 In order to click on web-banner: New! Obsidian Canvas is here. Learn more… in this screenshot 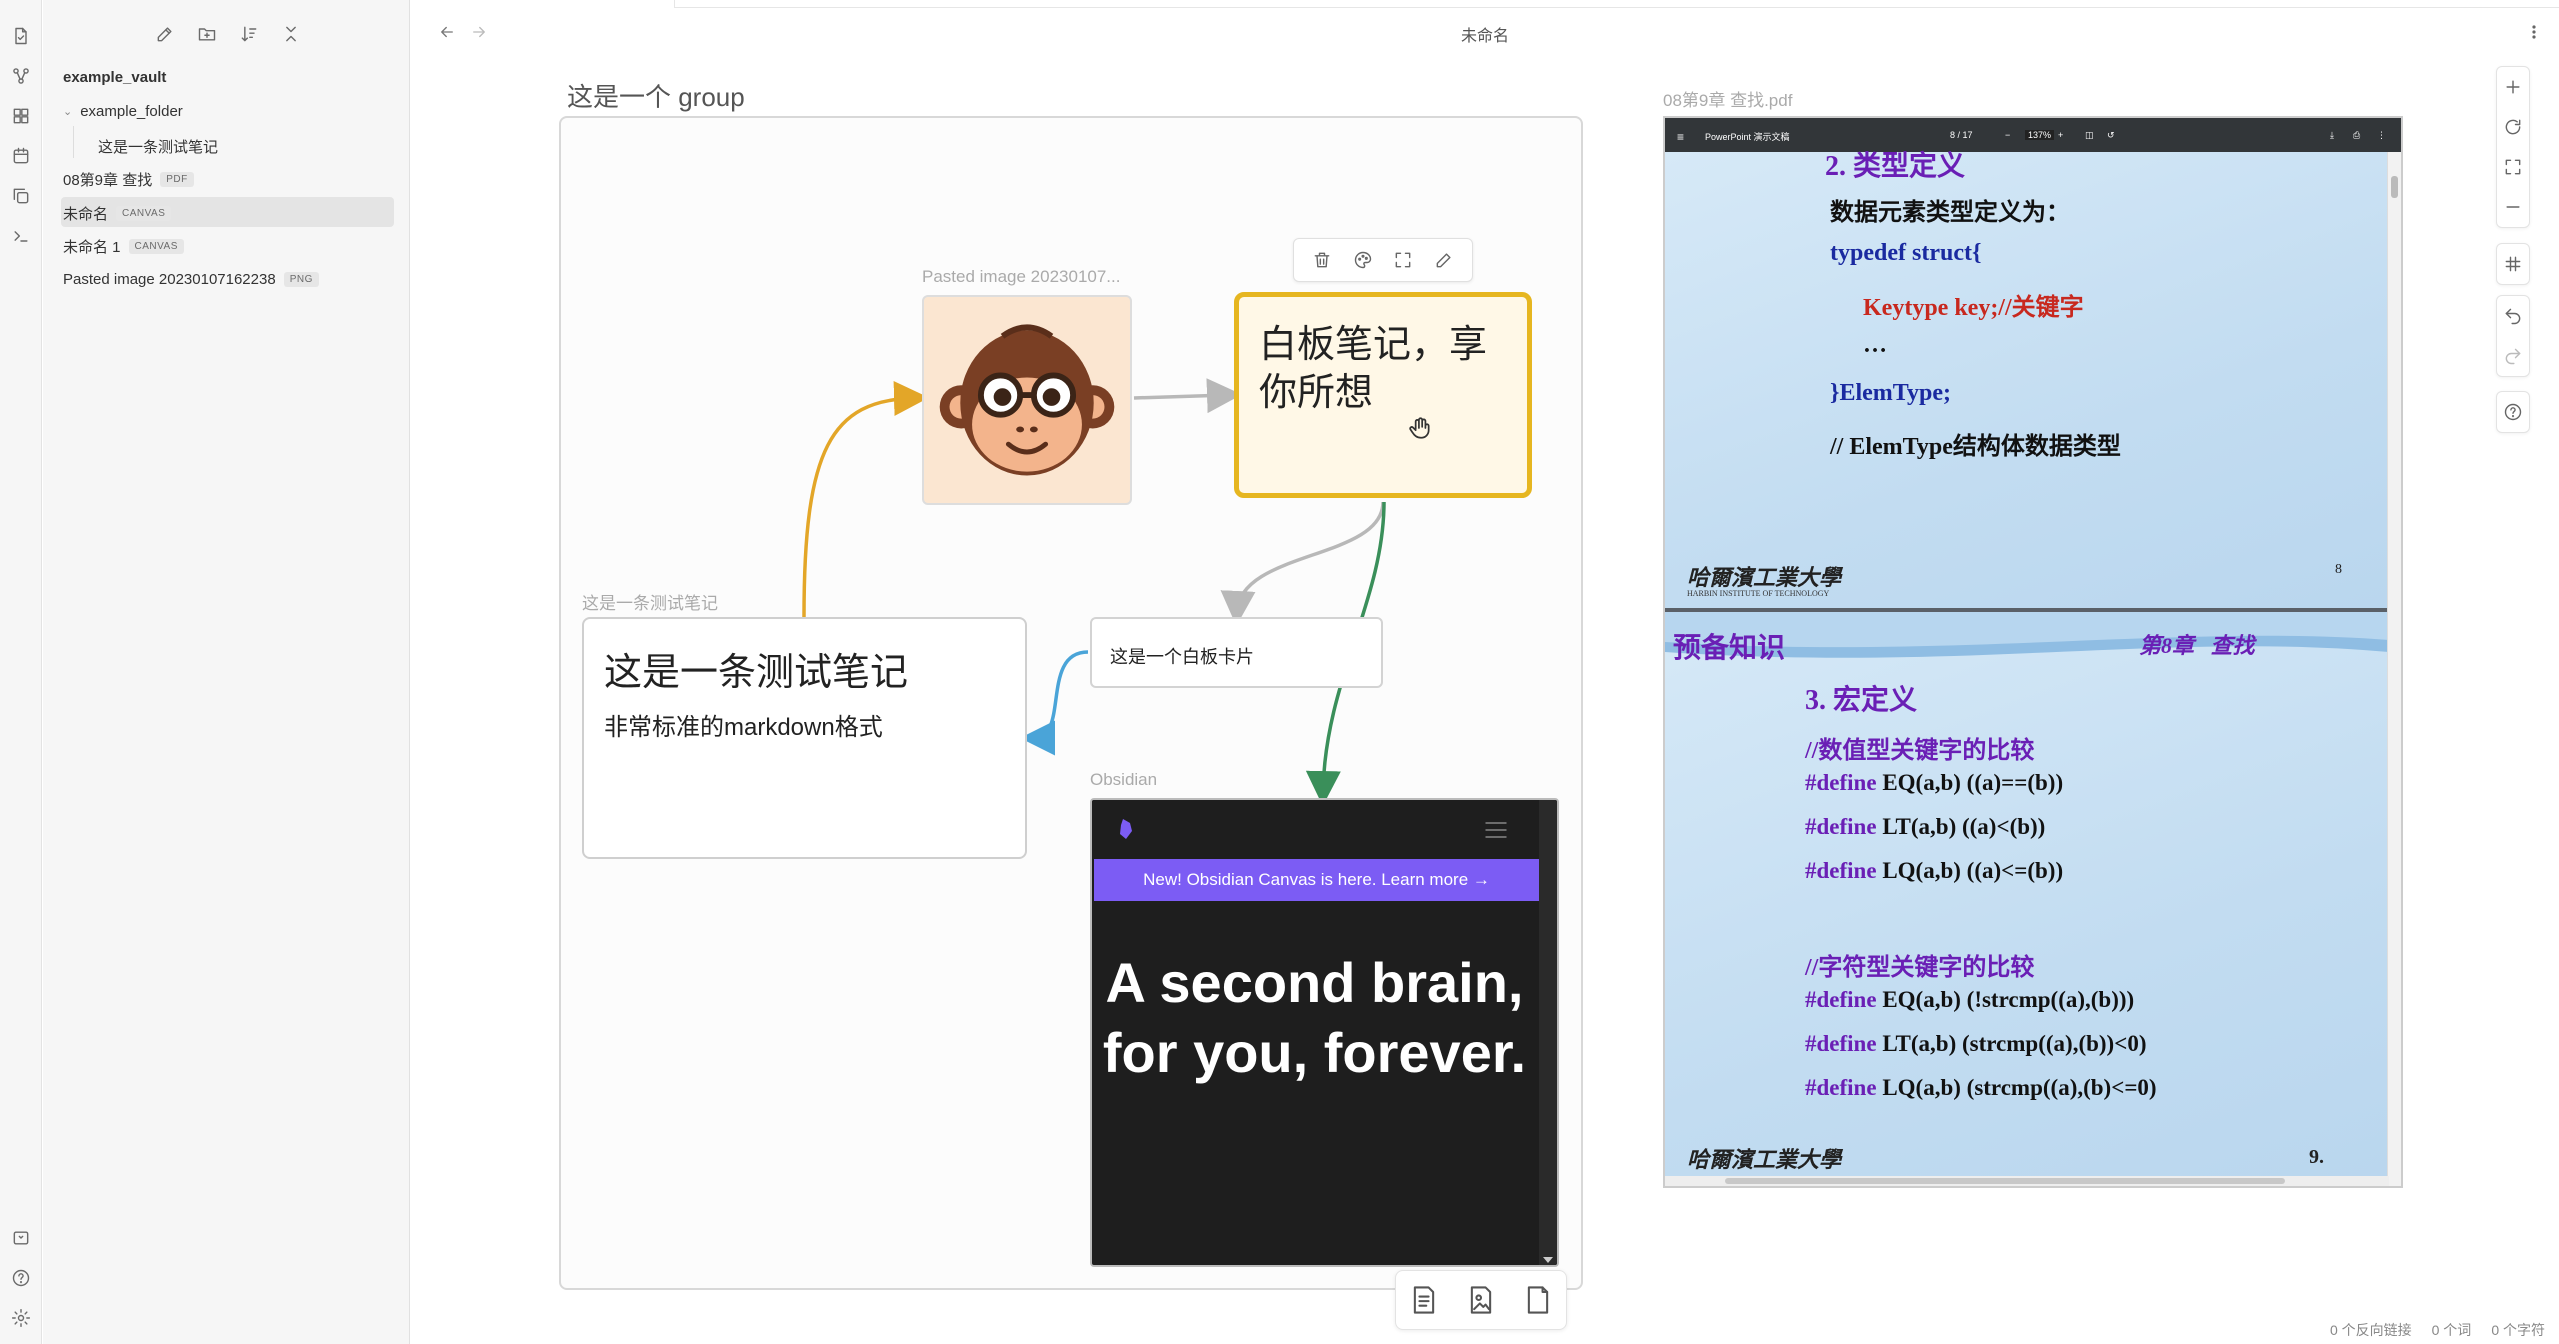, I will do `click(1316, 880)`.